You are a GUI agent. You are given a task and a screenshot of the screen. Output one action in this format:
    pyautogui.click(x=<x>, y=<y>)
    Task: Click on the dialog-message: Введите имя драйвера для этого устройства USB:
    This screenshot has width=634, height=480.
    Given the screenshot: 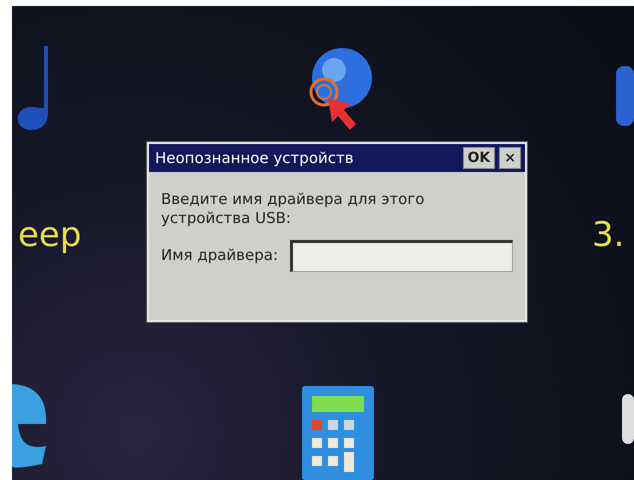 What is the action you would take?
    pyautogui.click(x=293, y=209)
    